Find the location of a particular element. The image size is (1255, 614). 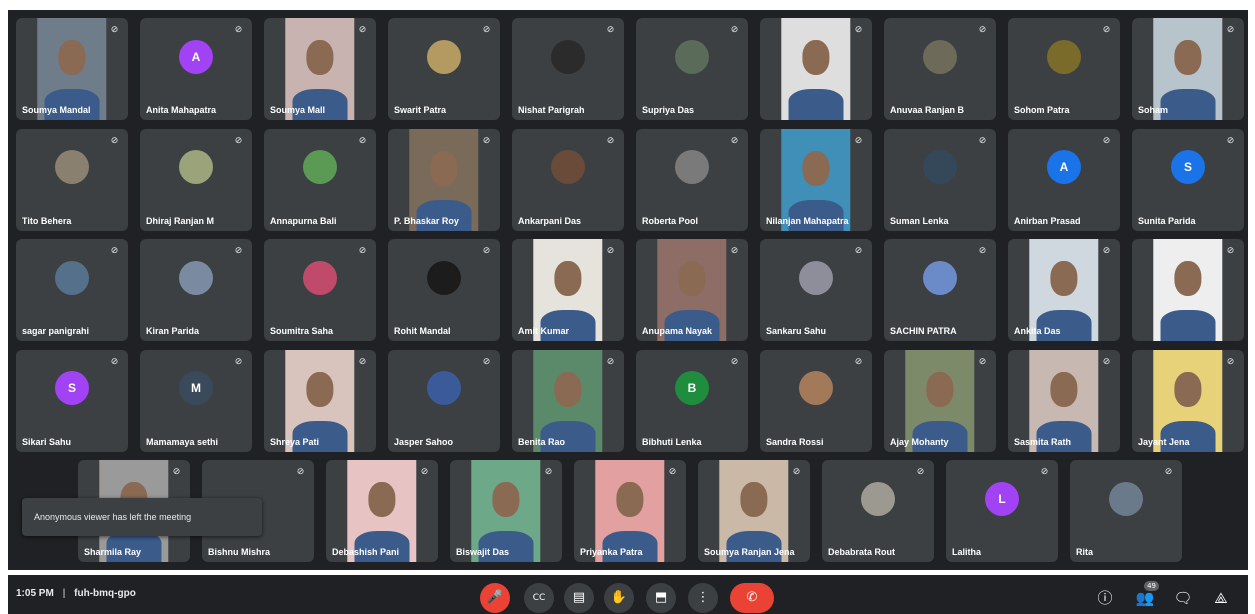

participant-name: Rohit Mandal is located at coordinates (422, 331).